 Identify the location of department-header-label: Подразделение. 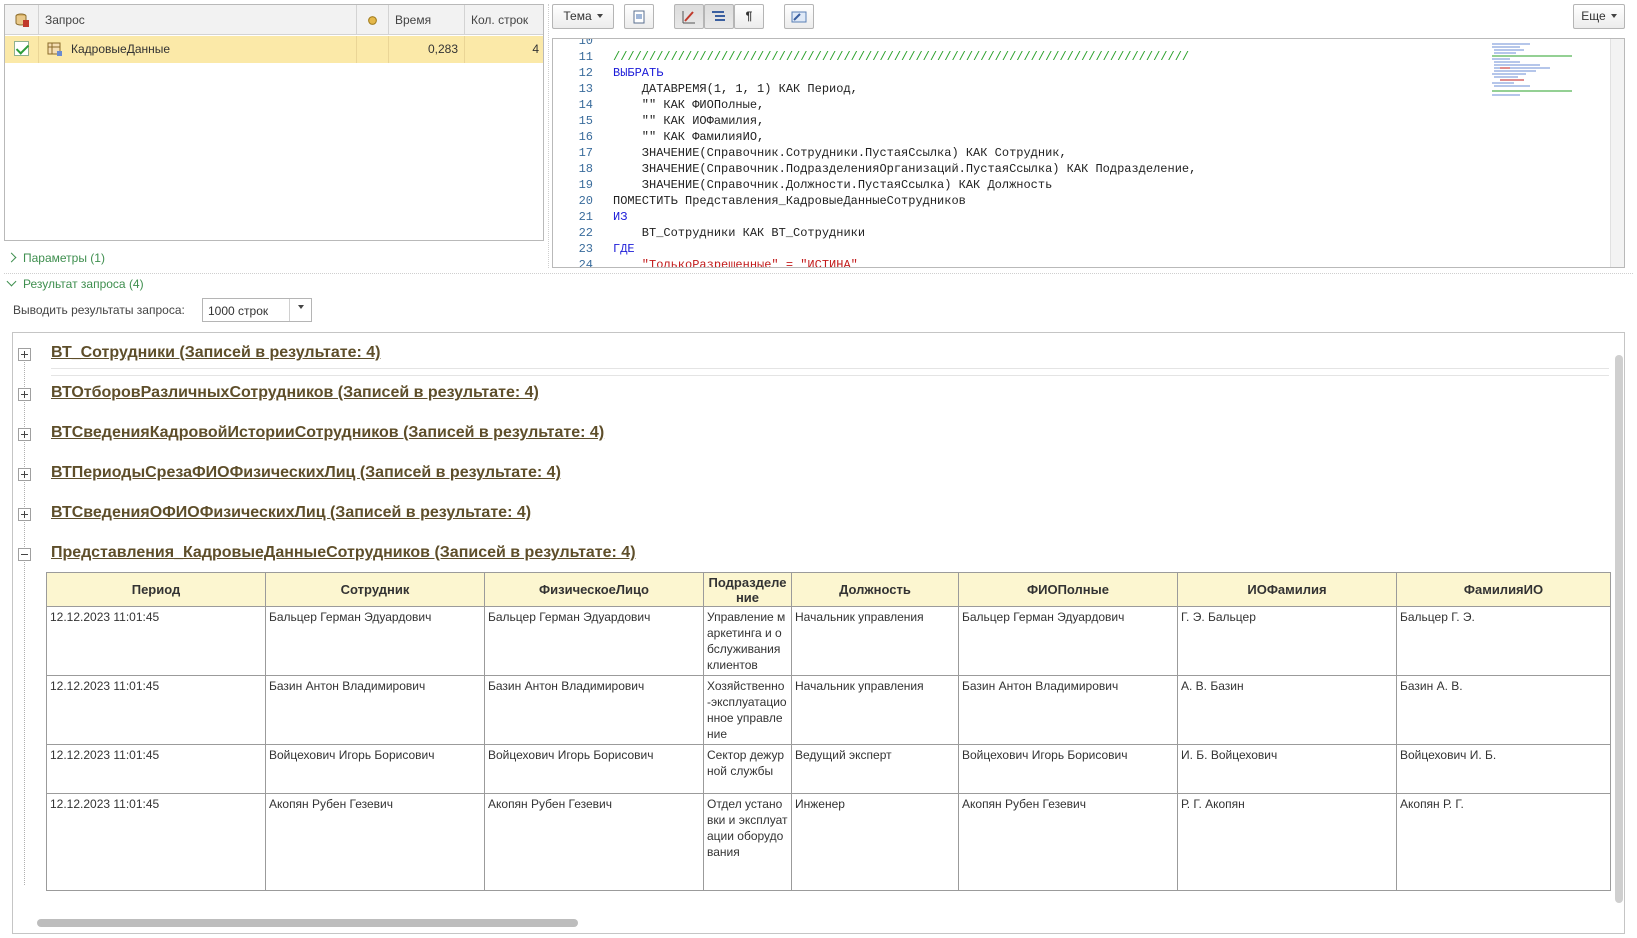
(747, 589).